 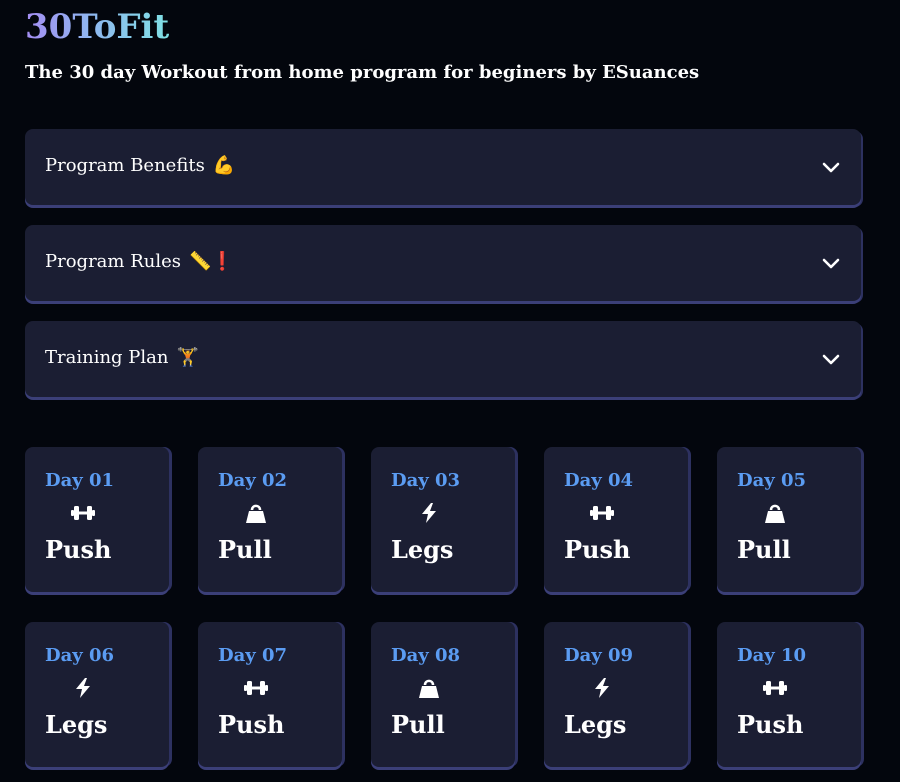 I want to click on day-card: Day 03 Legs, so click(x=443, y=519).